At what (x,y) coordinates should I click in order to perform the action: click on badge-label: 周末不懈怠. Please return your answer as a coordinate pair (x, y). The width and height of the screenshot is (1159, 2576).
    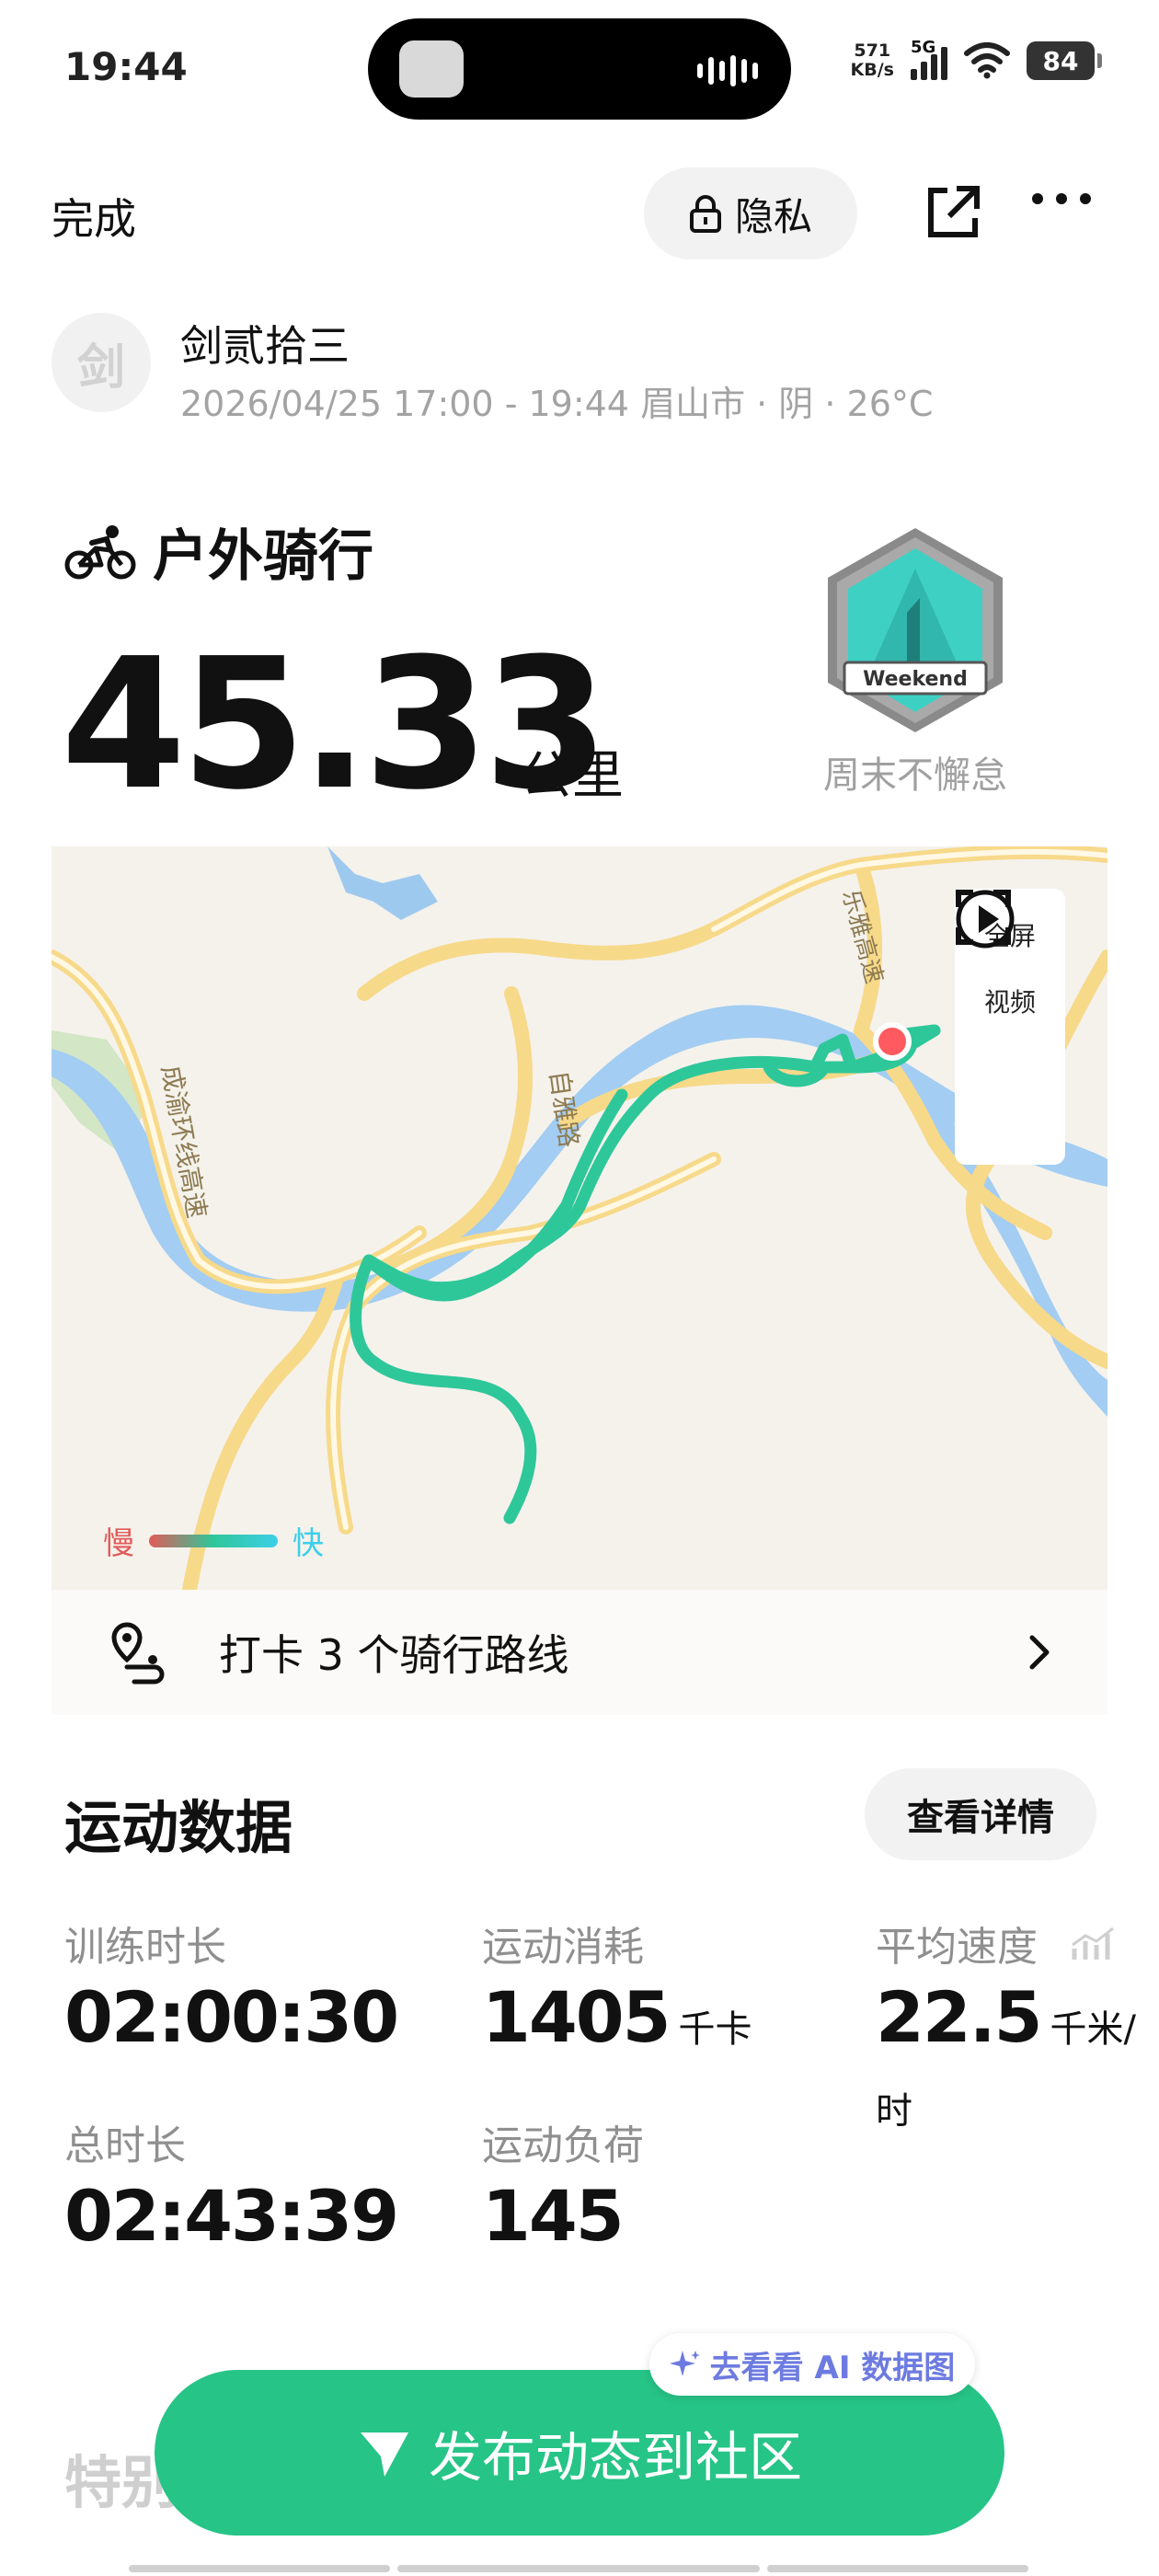
    Looking at the image, I should click on (915, 775).